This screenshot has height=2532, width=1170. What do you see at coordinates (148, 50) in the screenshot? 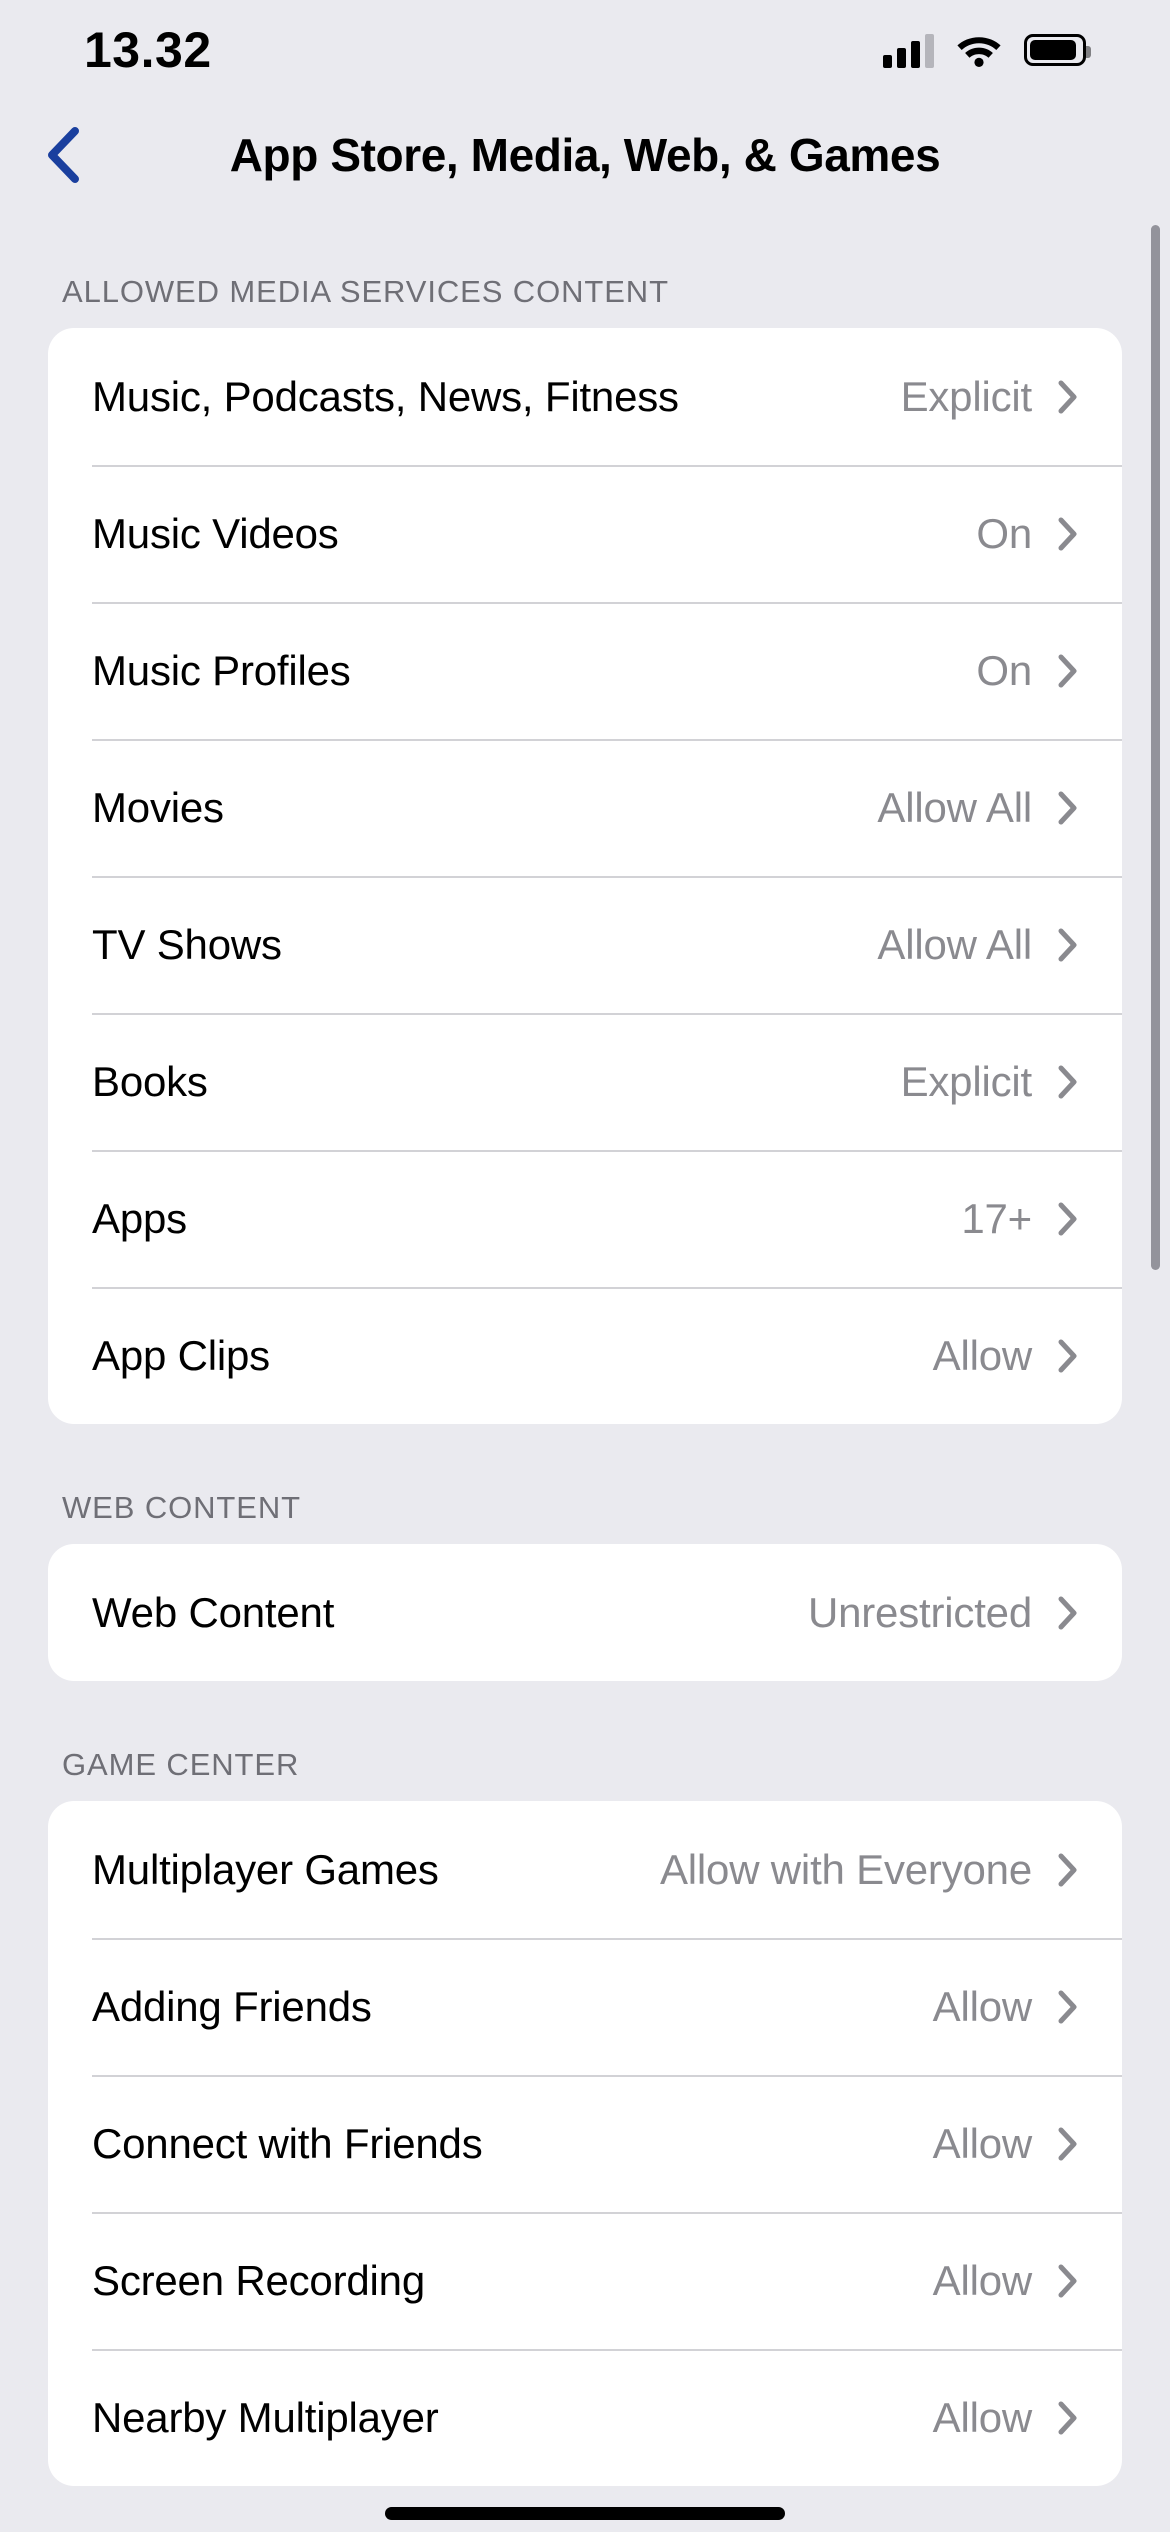
I see `status-time: 13.32` at bounding box center [148, 50].